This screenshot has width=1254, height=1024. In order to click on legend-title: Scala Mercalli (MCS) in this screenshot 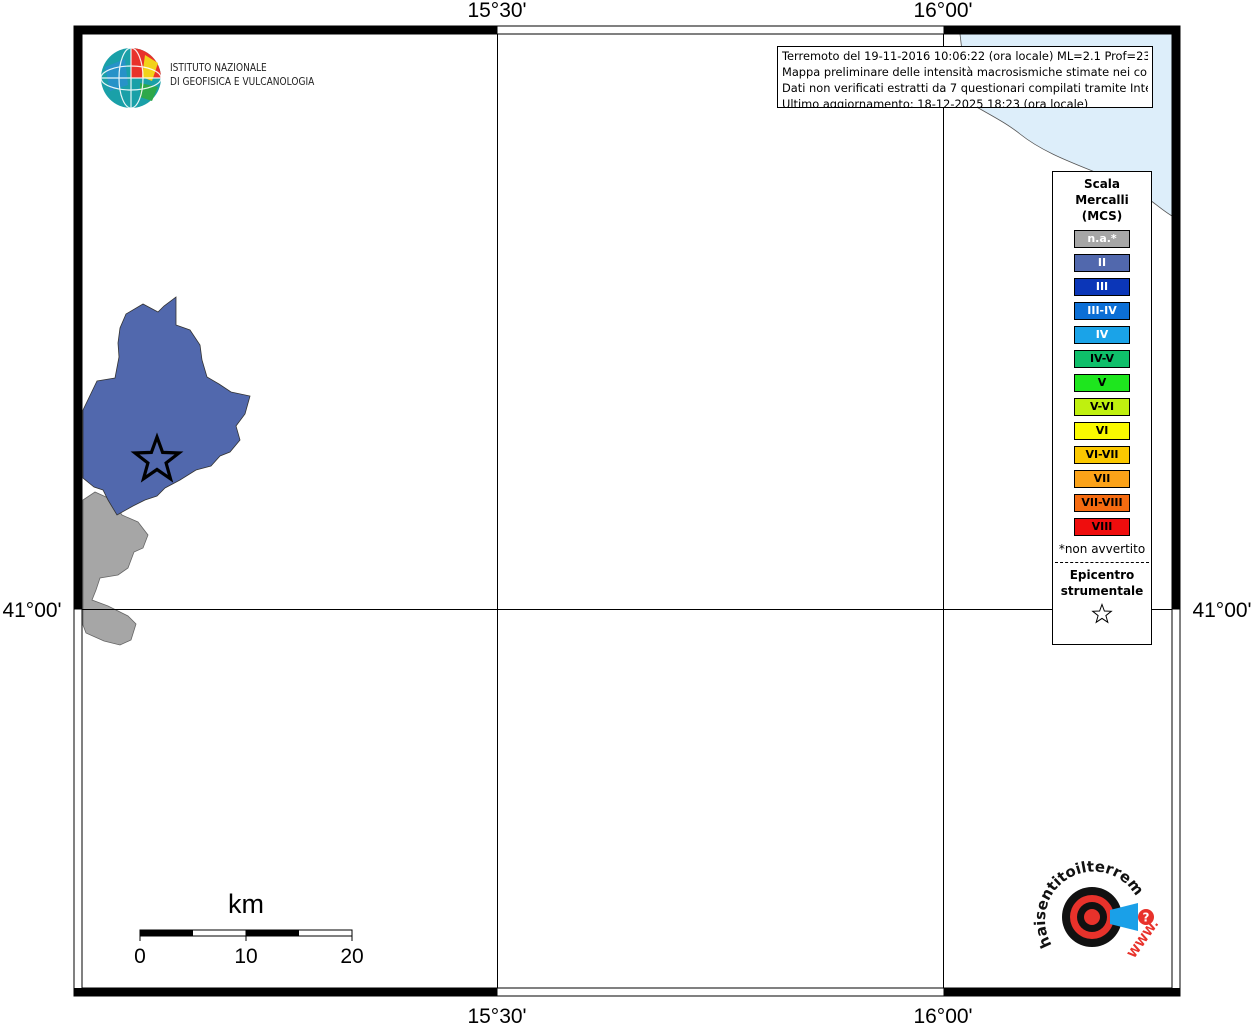, I will do `click(1102, 200)`.